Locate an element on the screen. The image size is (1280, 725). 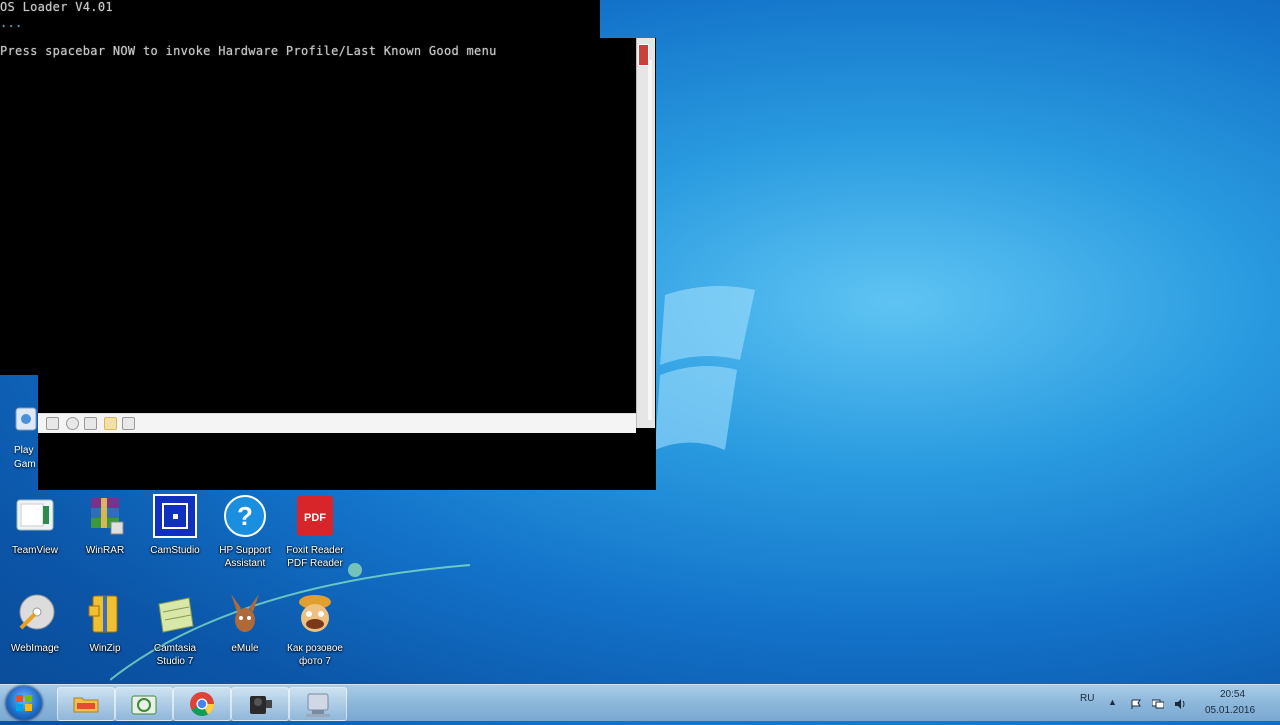
svg-text: PDF is located at coordinates (315, 518).